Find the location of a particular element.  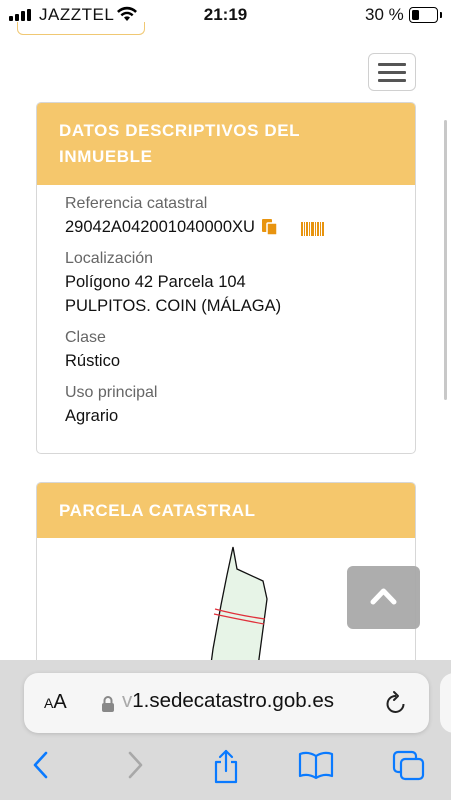

cadastral-reference-value: 29042A042001040000XU is located at coordinates (160, 227).